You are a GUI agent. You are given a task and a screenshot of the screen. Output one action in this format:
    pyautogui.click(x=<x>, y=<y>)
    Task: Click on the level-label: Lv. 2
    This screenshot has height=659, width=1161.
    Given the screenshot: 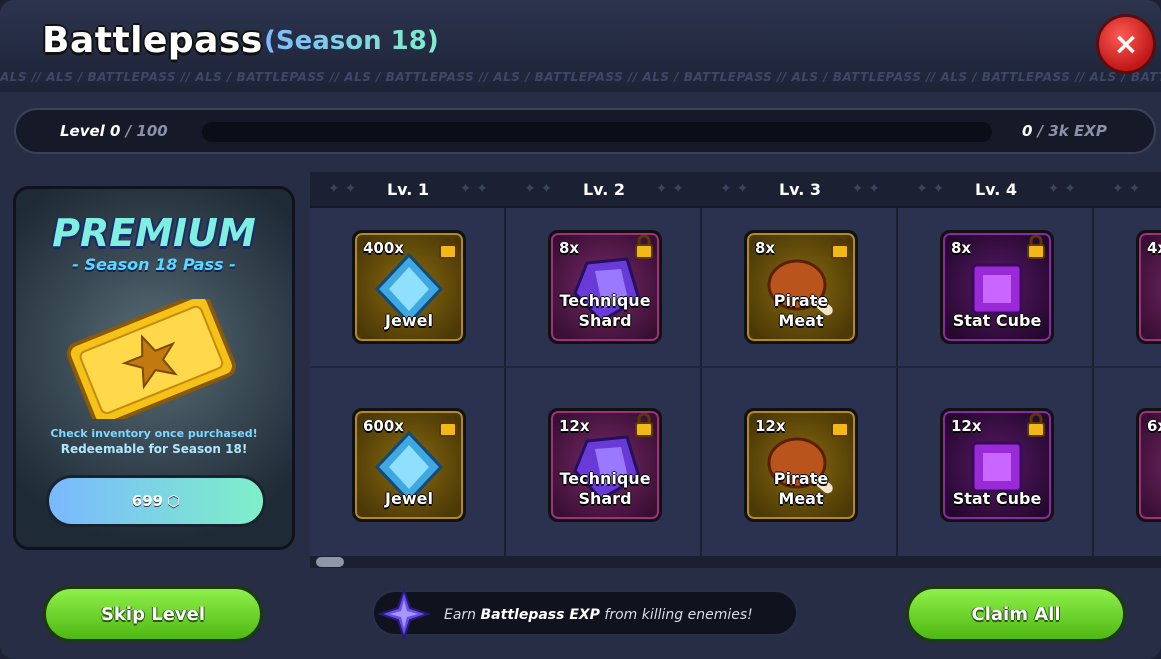 What is the action you would take?
    pyautogui.click(x=604, y=189)
    